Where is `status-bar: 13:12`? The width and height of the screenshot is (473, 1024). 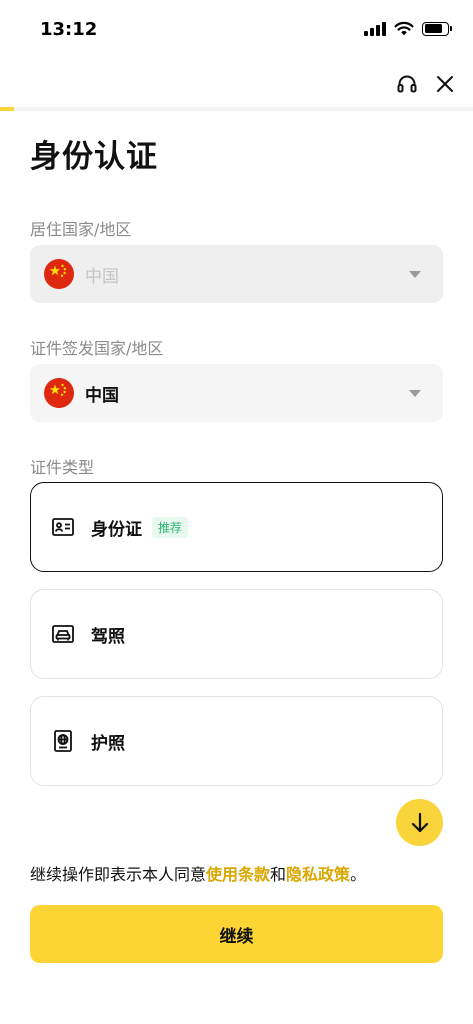
status-bar: 13:12 is located at coordinates (236, 29).